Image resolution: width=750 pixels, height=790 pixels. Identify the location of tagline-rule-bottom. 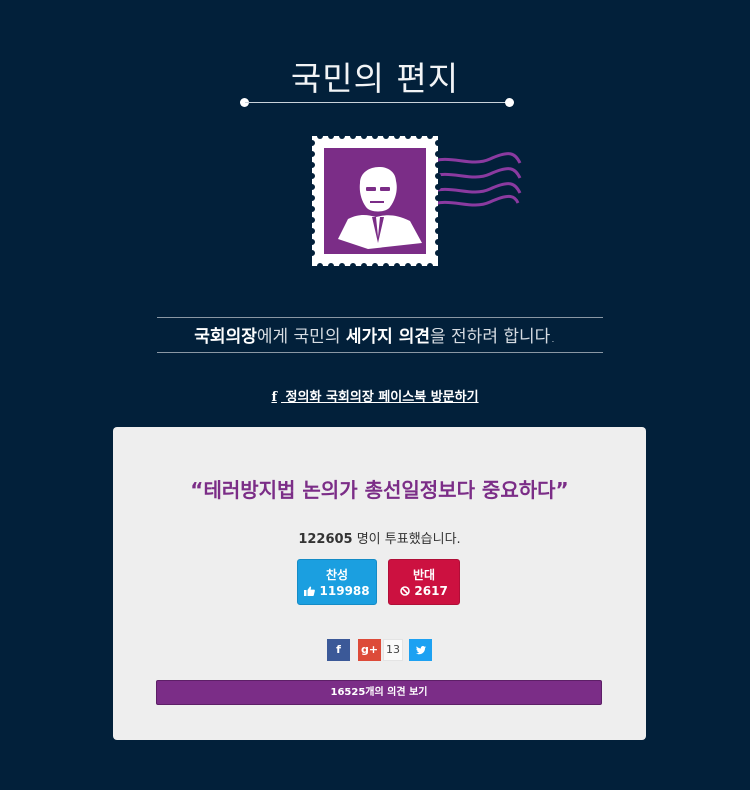
(380, 352).